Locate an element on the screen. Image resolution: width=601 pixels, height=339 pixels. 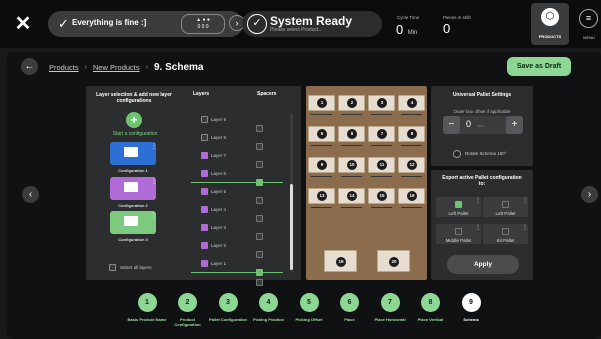
pallet-tile: 10 is located at coordinates (351, 165).